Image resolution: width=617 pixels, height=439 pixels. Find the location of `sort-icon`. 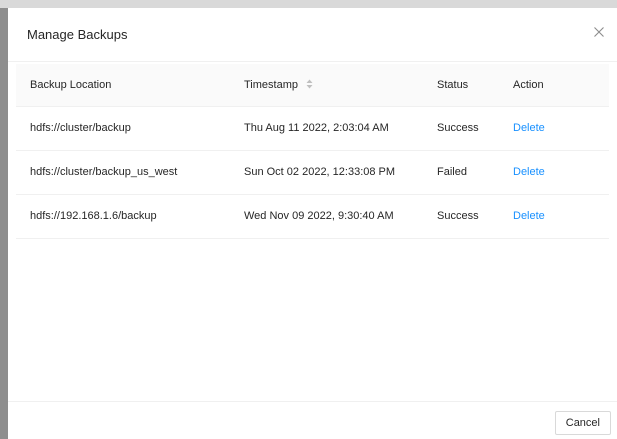

sort-icon is located at coordinates (309, 84).